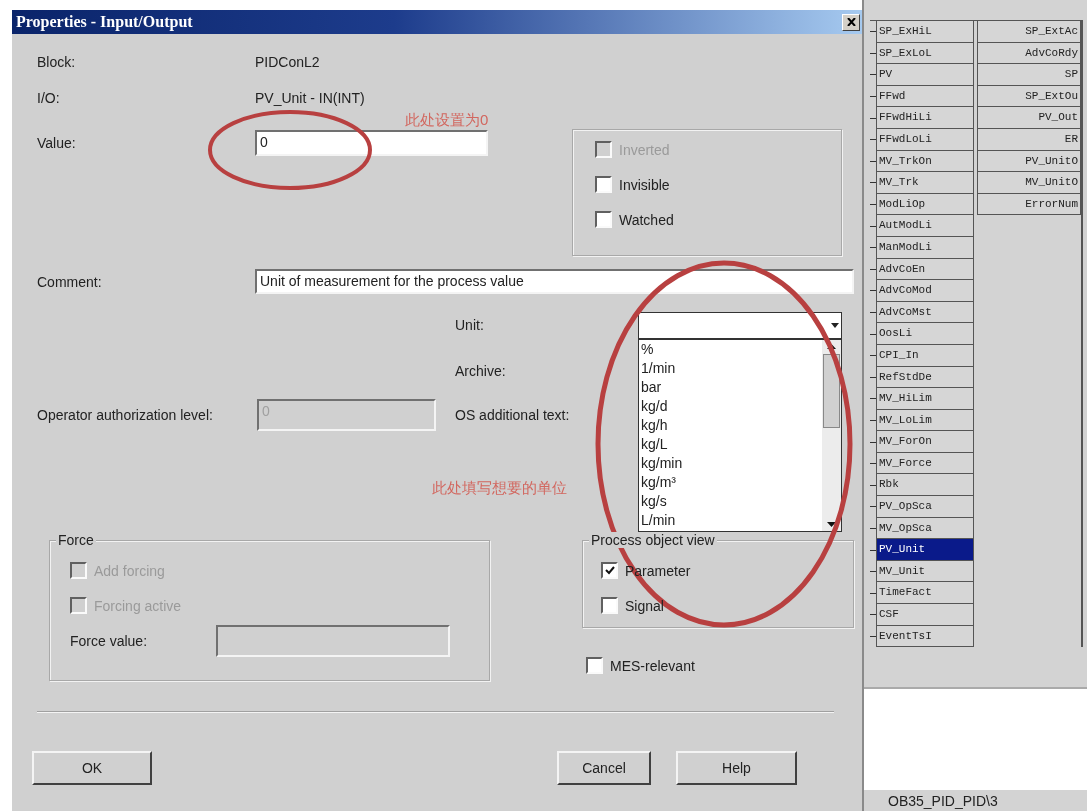 The width and height of the screenshot is (1087, 811). What do you see at coordinates (1029, 75) in the screenshot?
I see `pin-label: SP` at bounding box center [1029, 75].